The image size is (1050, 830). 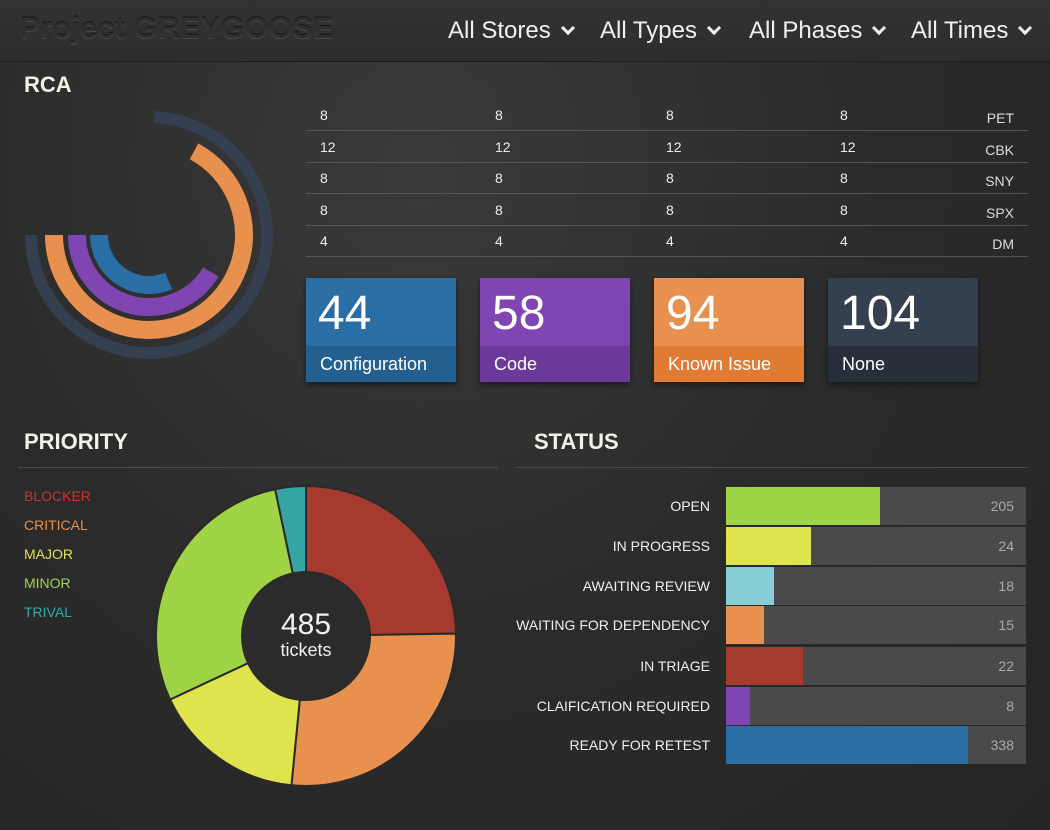 I want to click on status-title: STATUS, so click(x=576, y=441).